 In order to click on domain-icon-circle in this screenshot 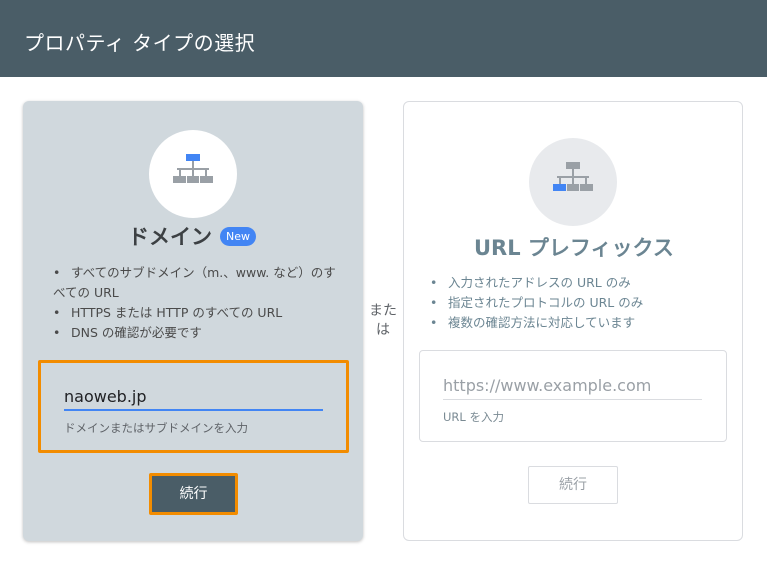, I will do `click(193, 174)`.